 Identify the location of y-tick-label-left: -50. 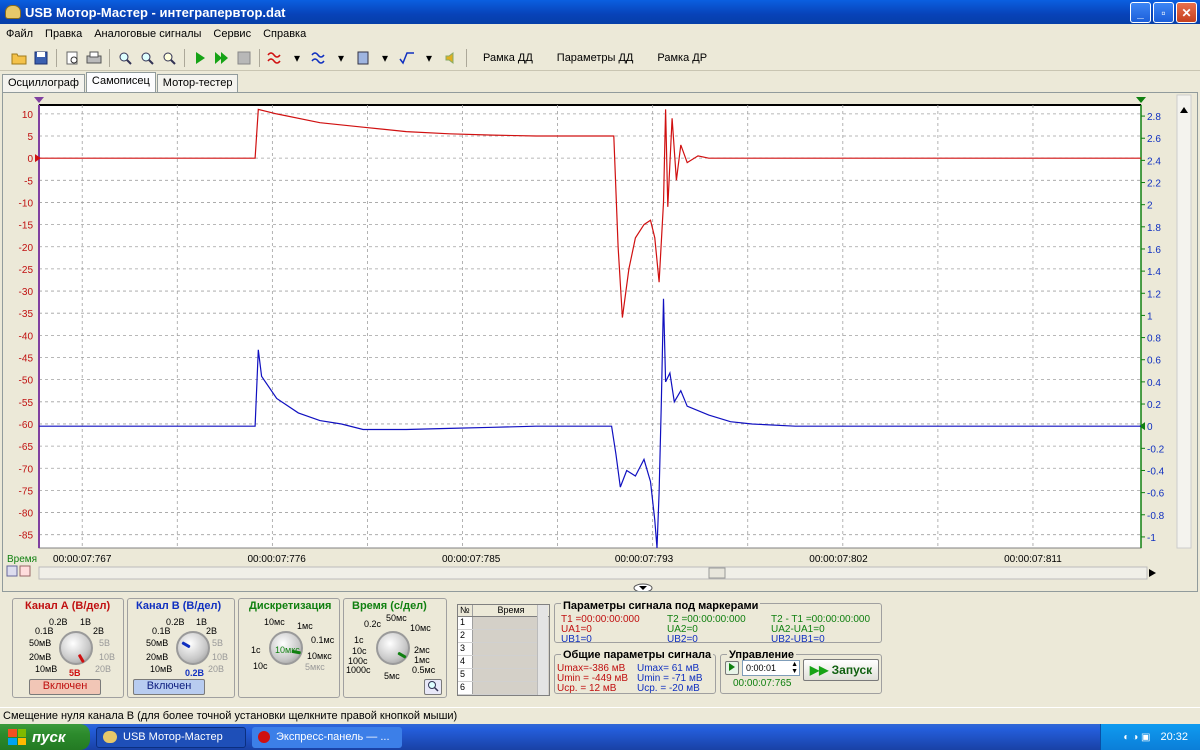
(26, 381).